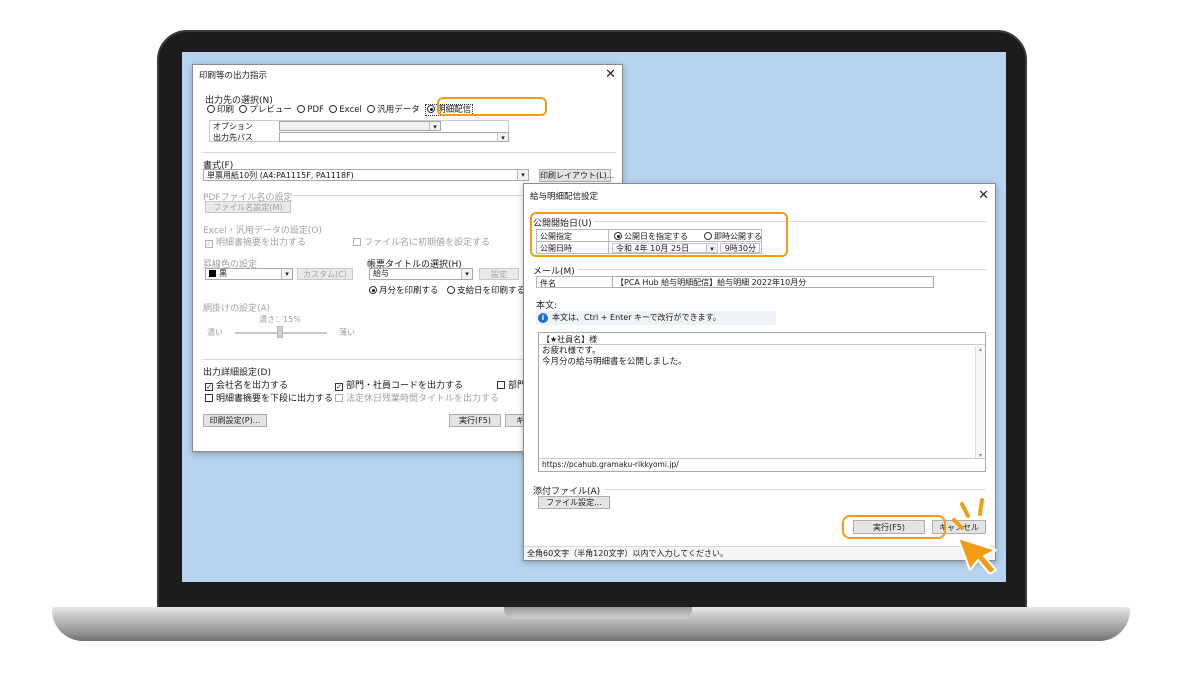  I want to click on laptop-notch, so click(598, 613).